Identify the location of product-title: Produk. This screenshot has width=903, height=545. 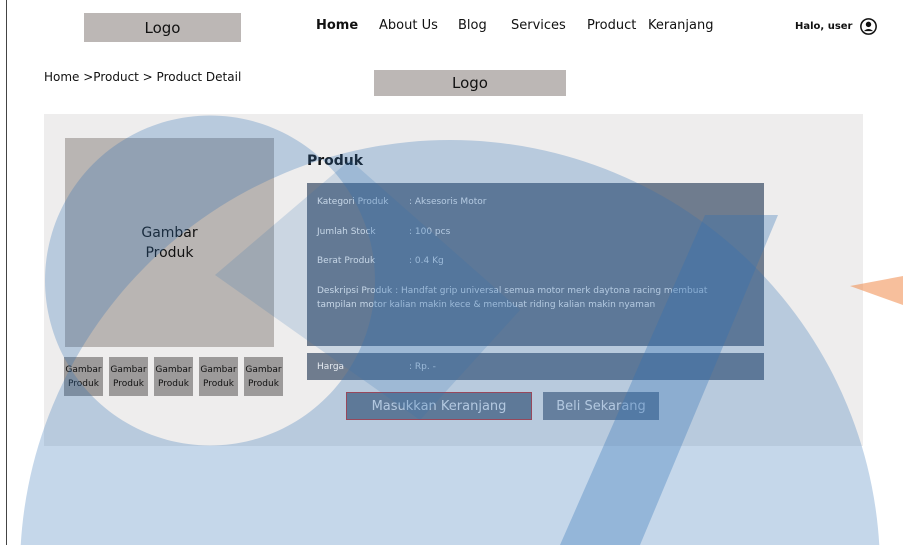
(335, 161).